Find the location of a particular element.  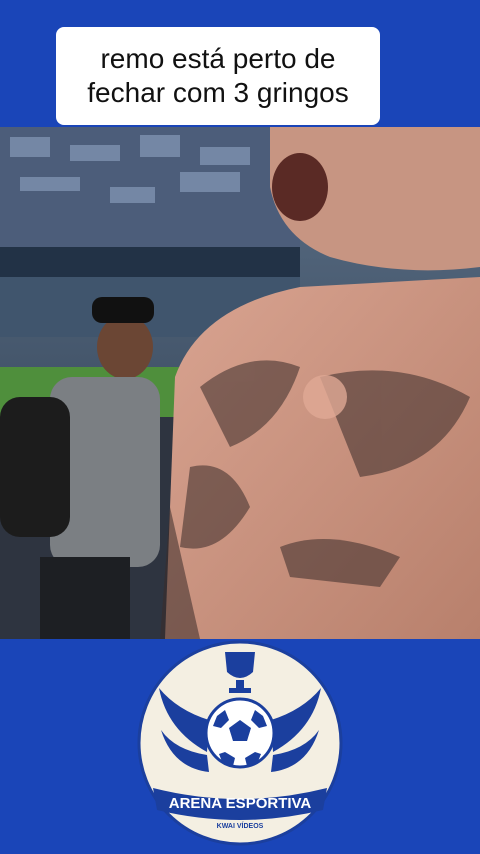

soccer-ball-icon is located at coordinates (240, 733).